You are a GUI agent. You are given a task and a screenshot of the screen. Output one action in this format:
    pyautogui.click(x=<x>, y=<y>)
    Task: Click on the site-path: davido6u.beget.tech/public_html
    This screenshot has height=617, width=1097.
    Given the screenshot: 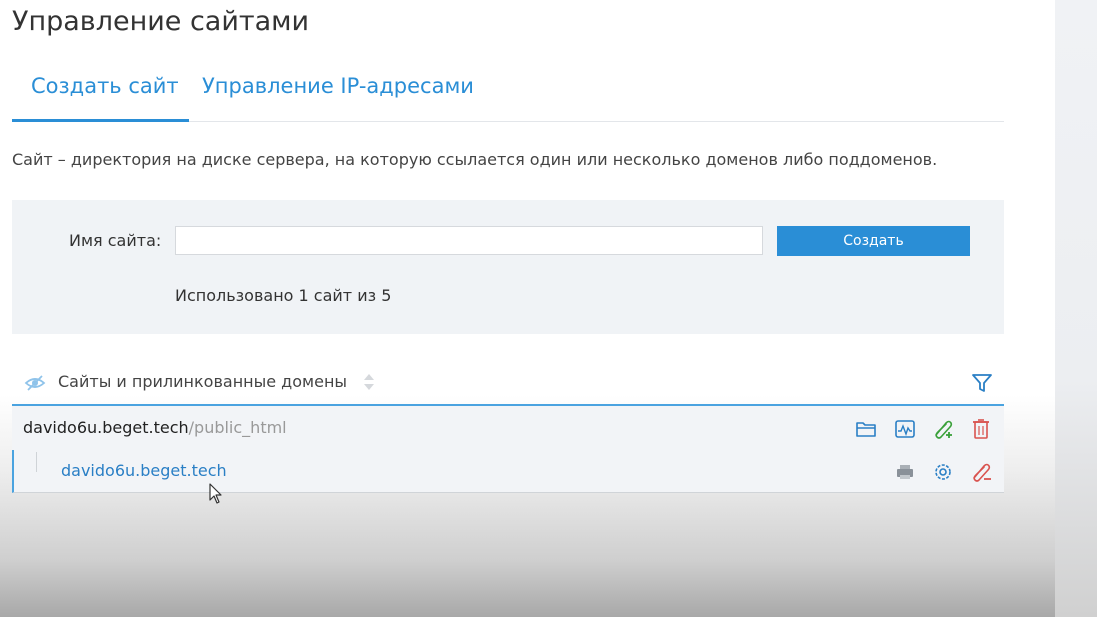 What is the action you would take?
    pyautogui.click(x=155, y=427)
    